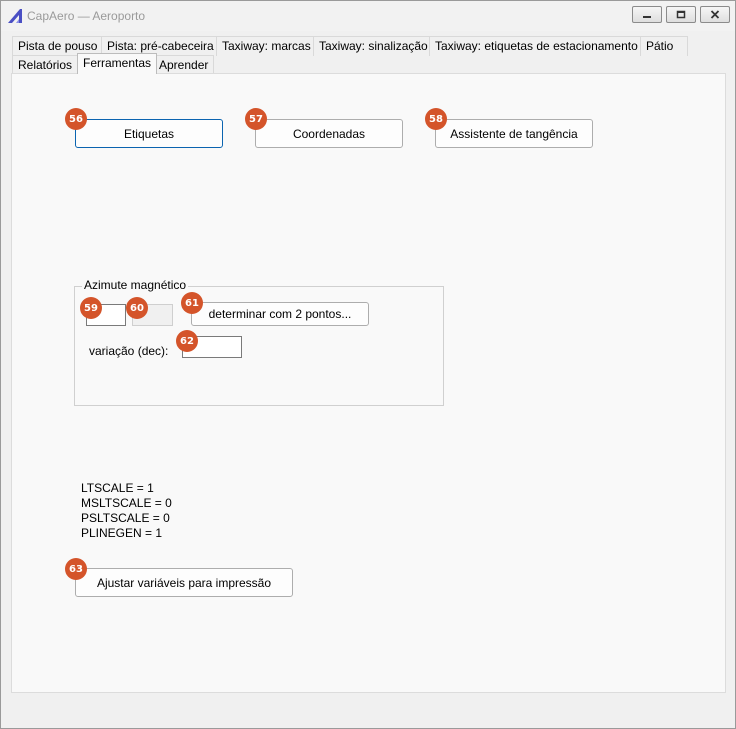 Image resolution: width=736 pixels, height=729 pixels. What do you see at coordinates (368, 16) in the screenshot?
I see `title-bar: CapAero — Aeroporto` at bounding box center [368, 16].